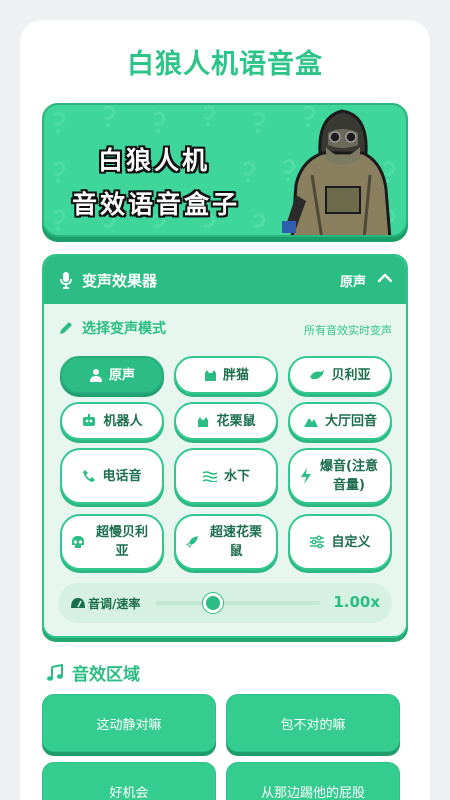 The width and height of the screenshot is (450, 800). Describe the element at coordinates (351, 375) in the screenshot. I see `effect-button-label: 贝利亚` at that location.